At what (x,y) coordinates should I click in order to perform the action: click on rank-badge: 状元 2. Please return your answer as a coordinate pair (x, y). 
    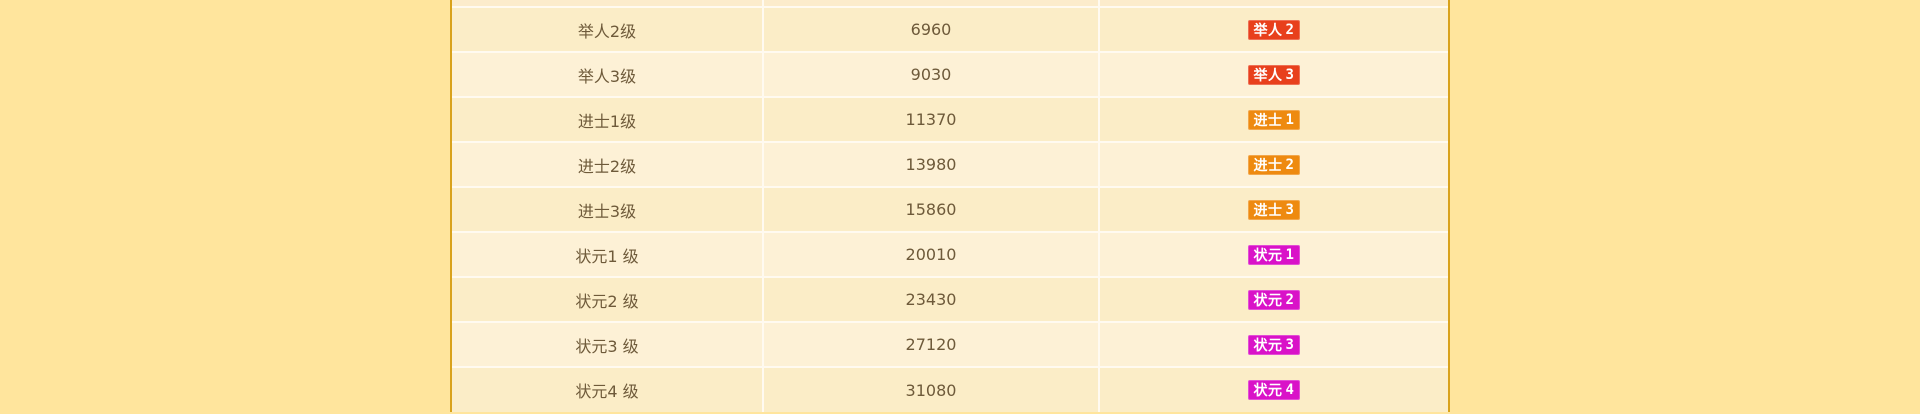
    Looking at the image, I should click on (1274, 299).